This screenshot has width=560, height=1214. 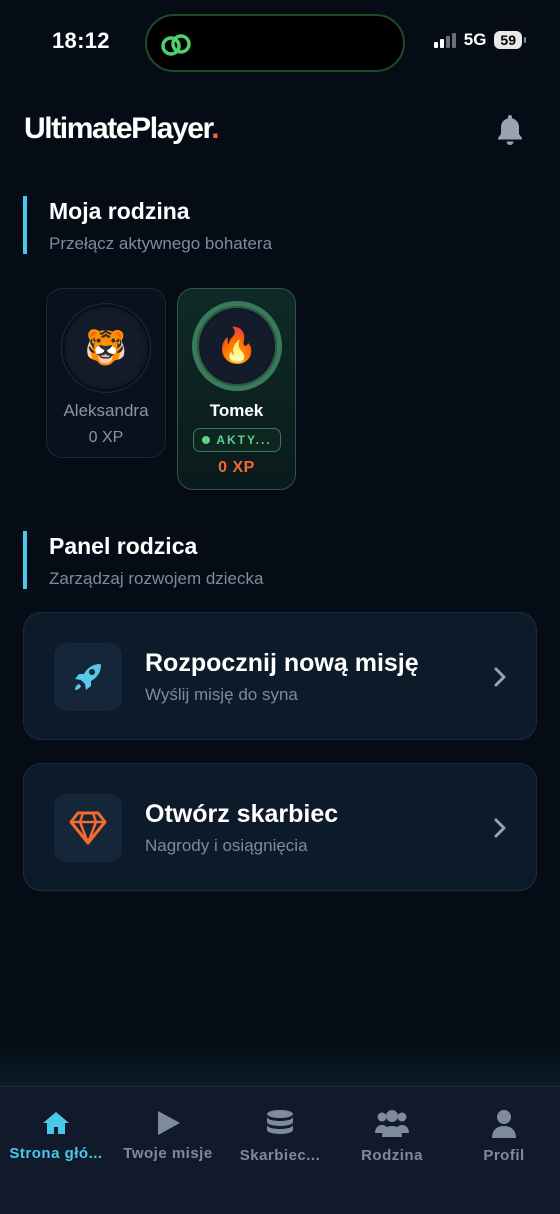 I want to click on dynamic-island, so click(x=275, y=43).